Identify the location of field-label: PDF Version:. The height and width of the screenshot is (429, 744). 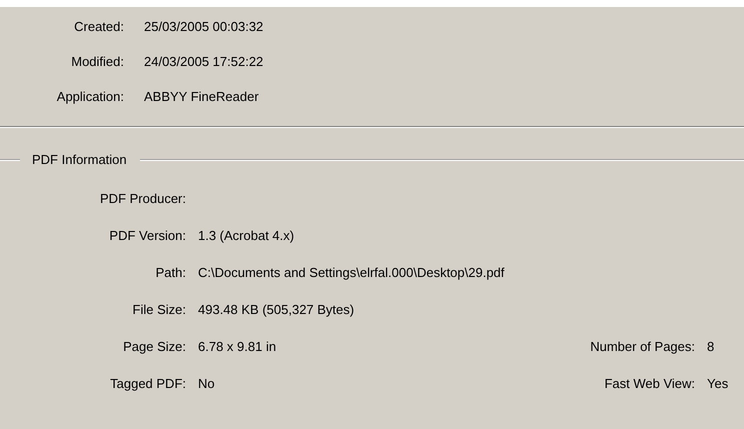
(147, 236).